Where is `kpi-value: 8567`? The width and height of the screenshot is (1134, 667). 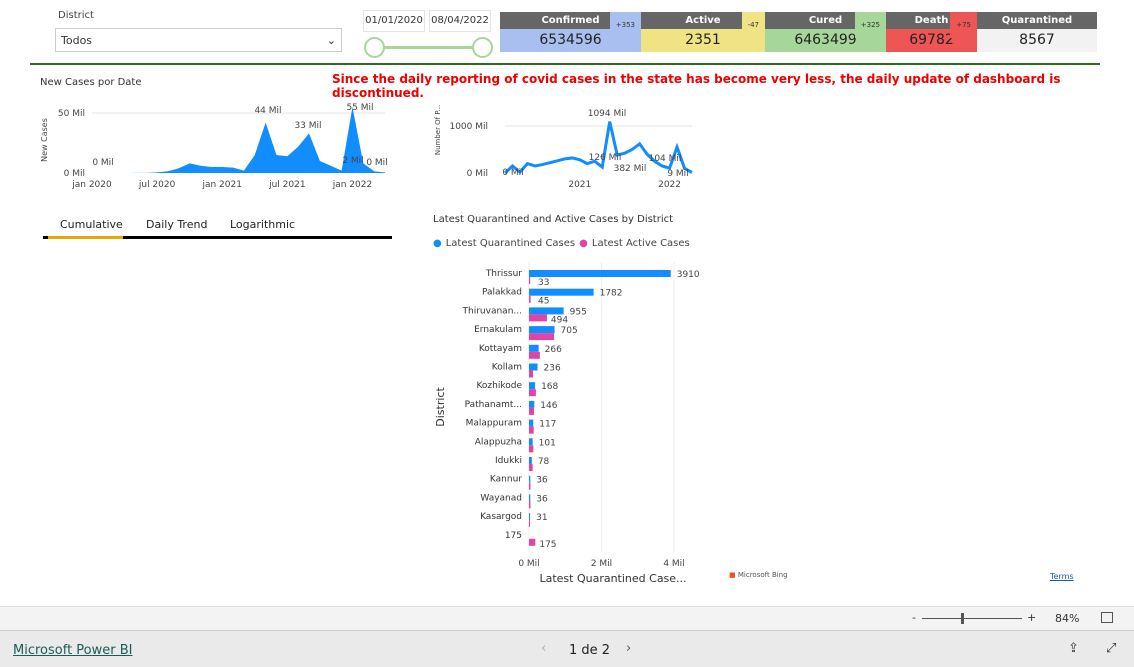 kpi-value: 8567 is located at coordinates (1037, 40).